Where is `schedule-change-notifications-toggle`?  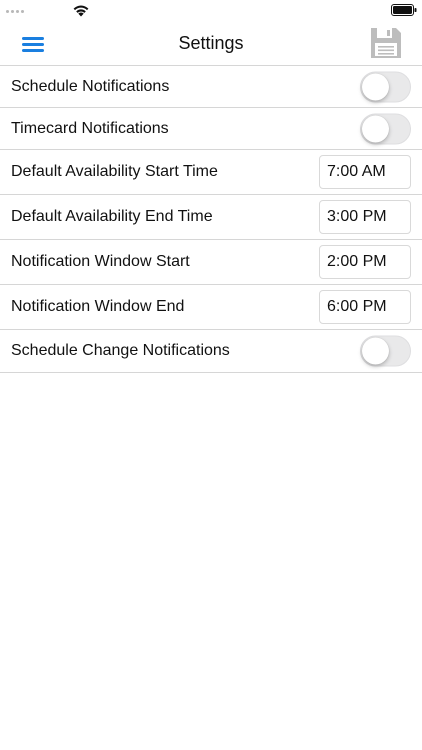
schedule-change-notifications-toggle is located at coordinates (385, 351).